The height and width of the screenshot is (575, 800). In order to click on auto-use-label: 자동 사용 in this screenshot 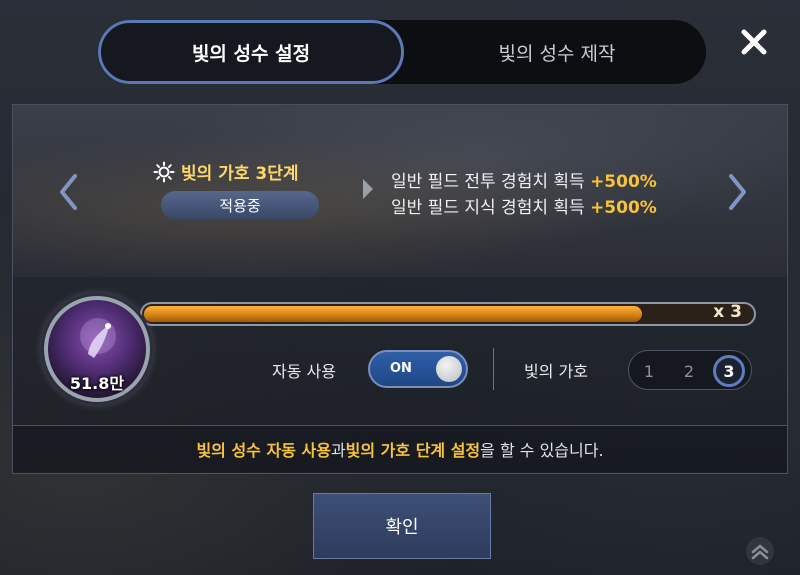, I will do `click(304, 371)`.